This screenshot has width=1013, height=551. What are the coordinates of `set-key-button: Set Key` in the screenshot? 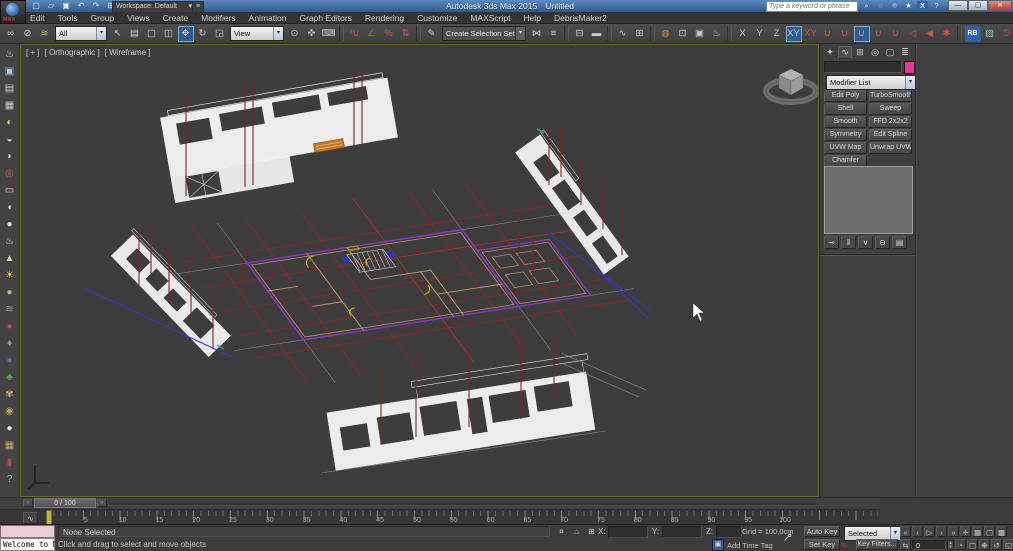 It's located at (822, 544).